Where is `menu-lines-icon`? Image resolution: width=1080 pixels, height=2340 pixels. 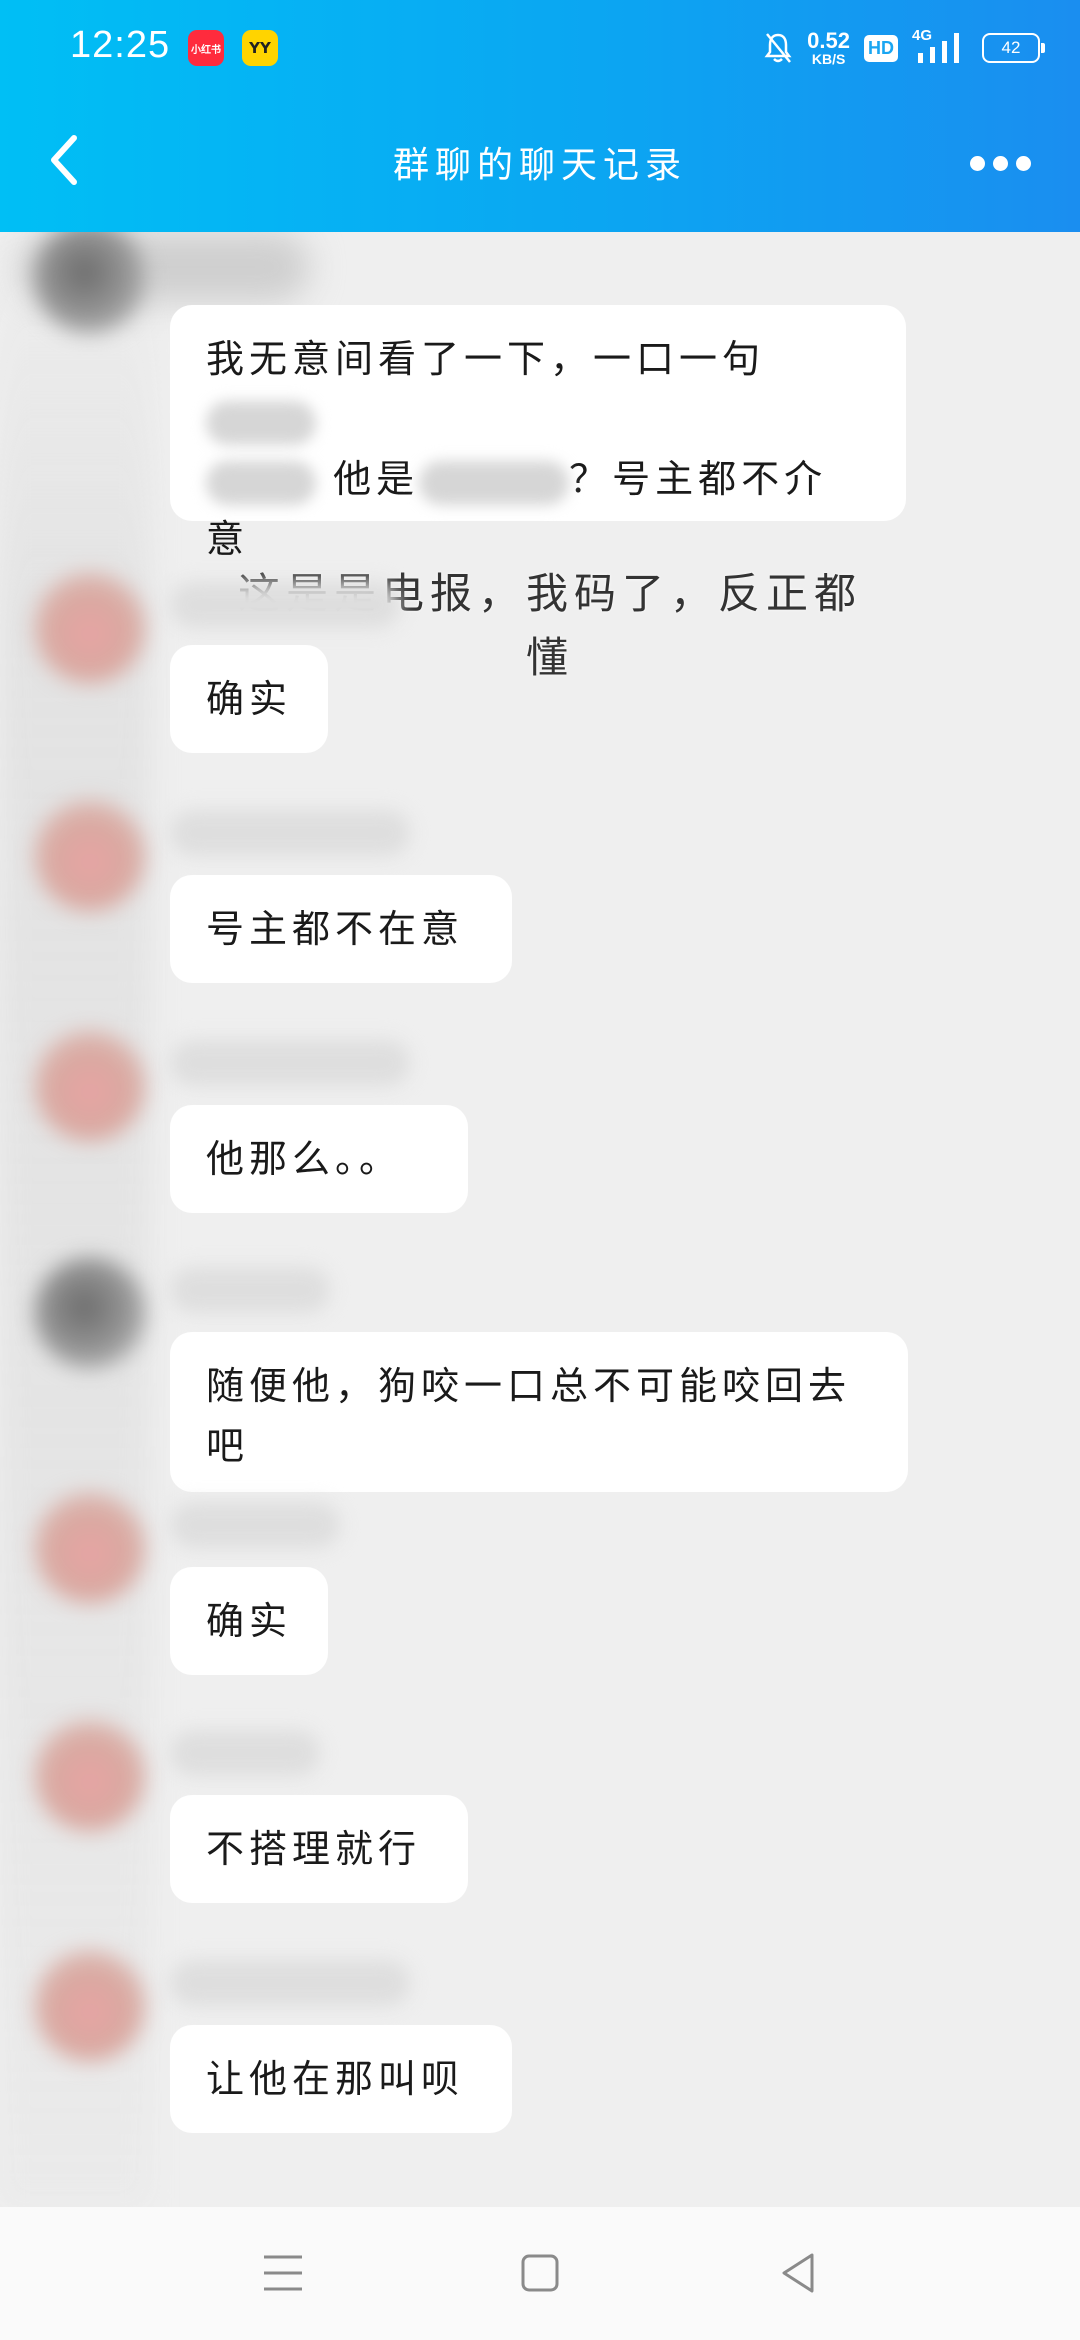
menu-lines-icon is located at coordinates (283, 2273).